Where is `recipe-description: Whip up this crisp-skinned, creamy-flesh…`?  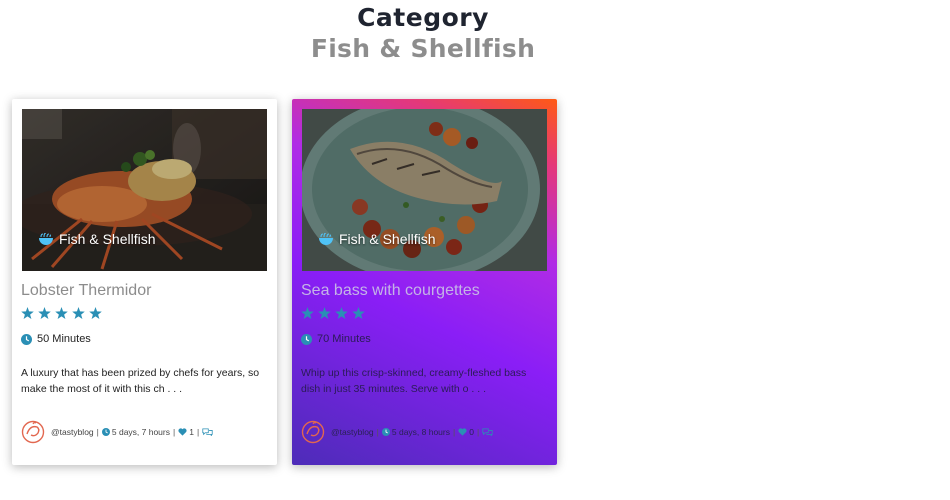
recipe-description: Whip up this crisp-skinned, creamy-flesh… is located at coordinates (414, 381).